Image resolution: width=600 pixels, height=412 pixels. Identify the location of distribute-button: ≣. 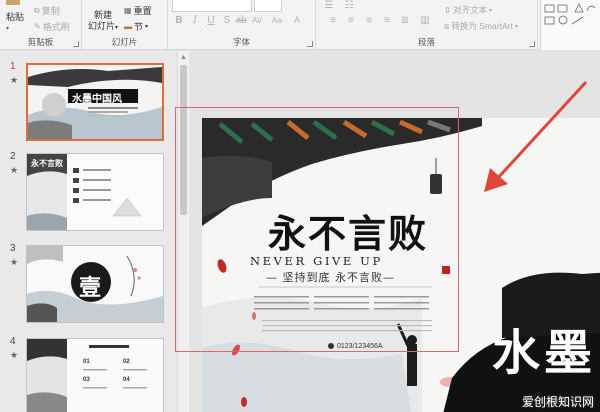
(405, 20).